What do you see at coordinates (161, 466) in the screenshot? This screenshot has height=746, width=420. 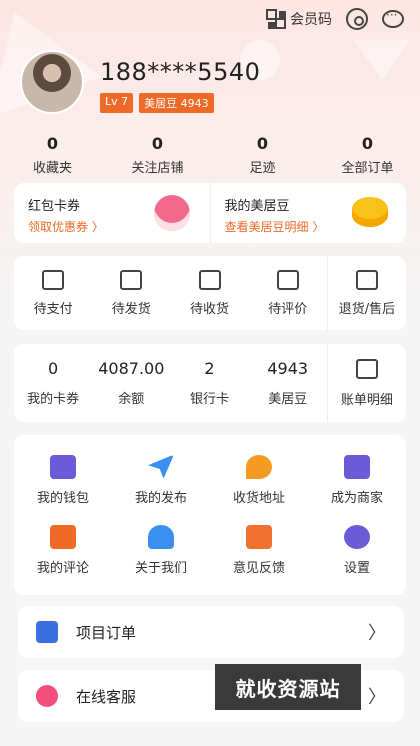 I see `paper-plane-icon` at bounding box center [161, 466].